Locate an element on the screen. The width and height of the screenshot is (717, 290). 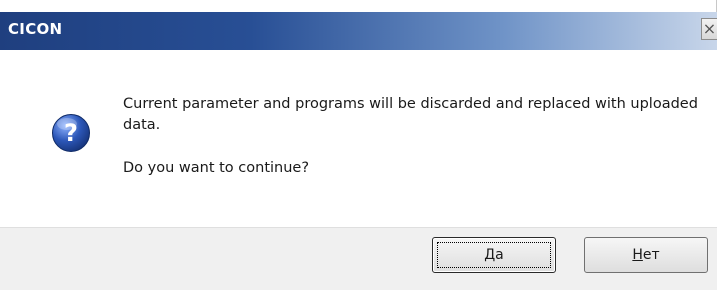
yes-button: Да is located at coordinates (494, 255).